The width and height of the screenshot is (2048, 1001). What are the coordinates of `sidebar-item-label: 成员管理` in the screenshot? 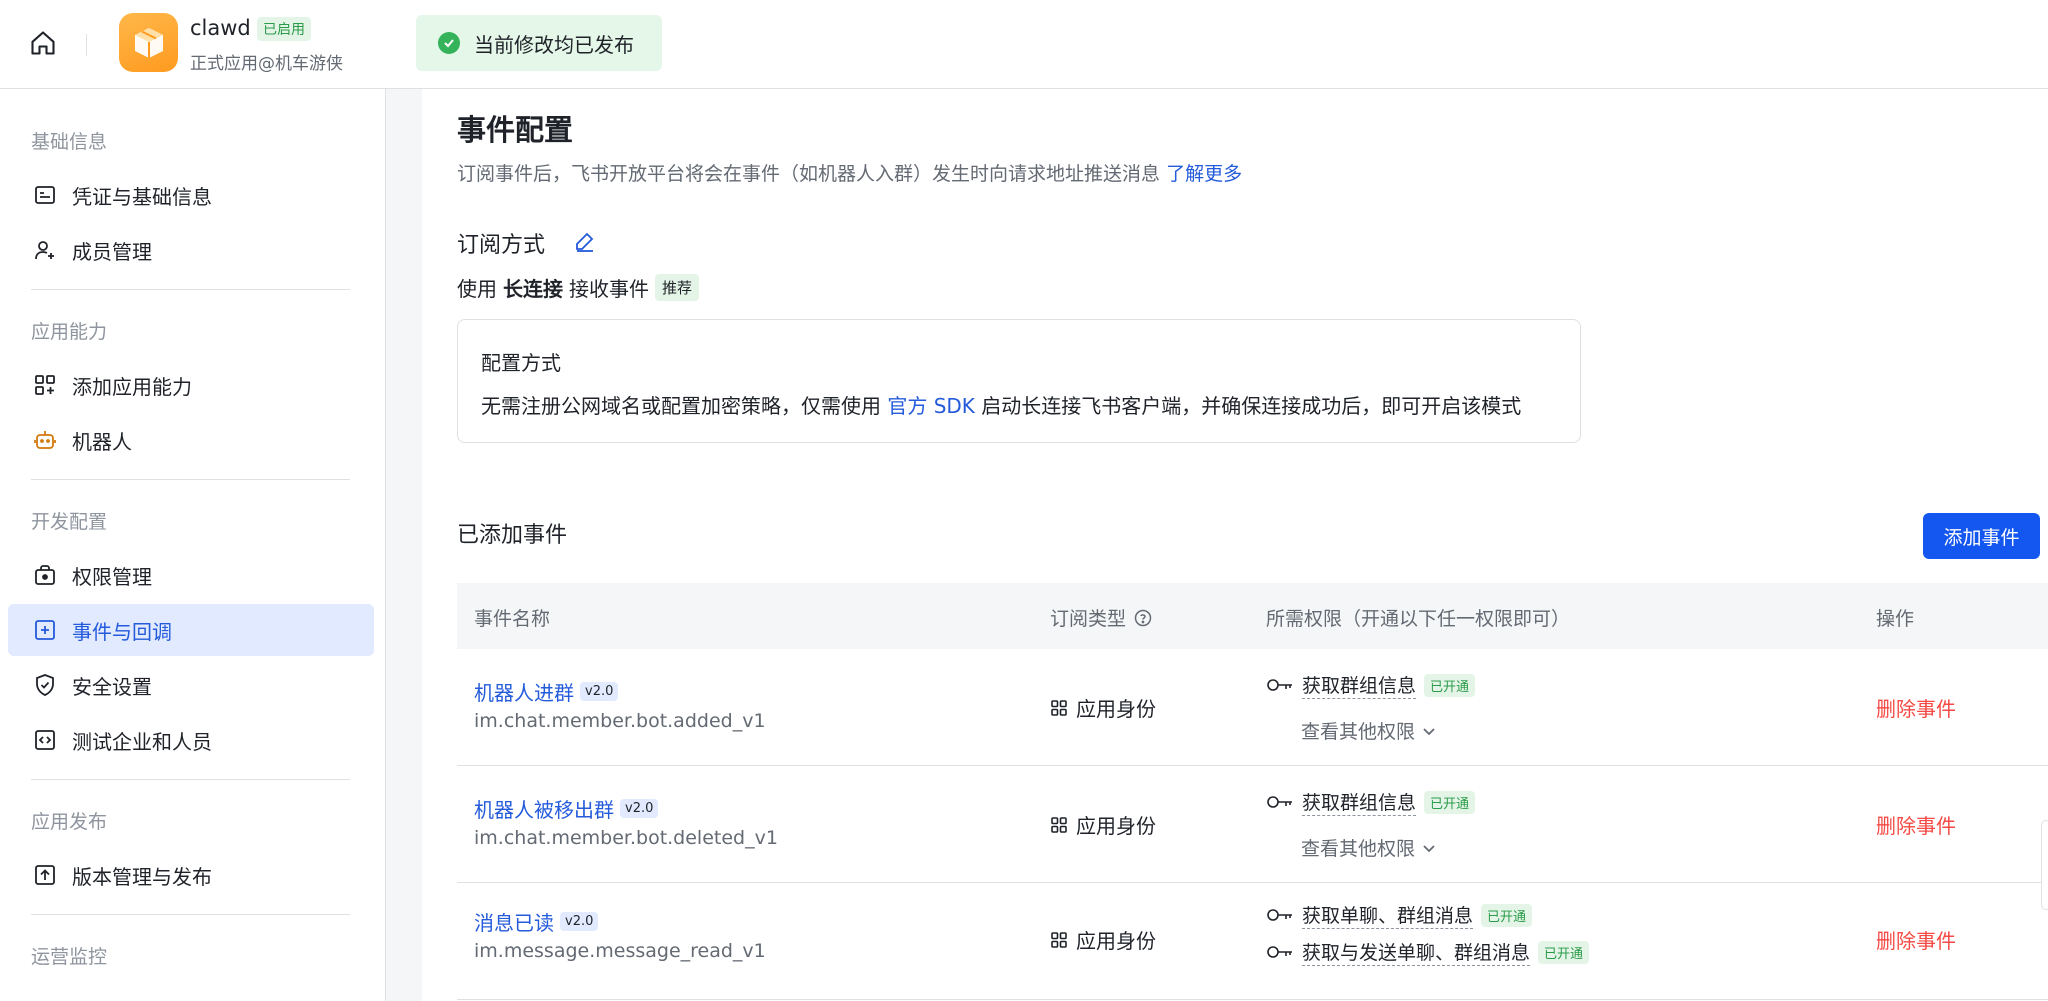 It's located at (112, 251).